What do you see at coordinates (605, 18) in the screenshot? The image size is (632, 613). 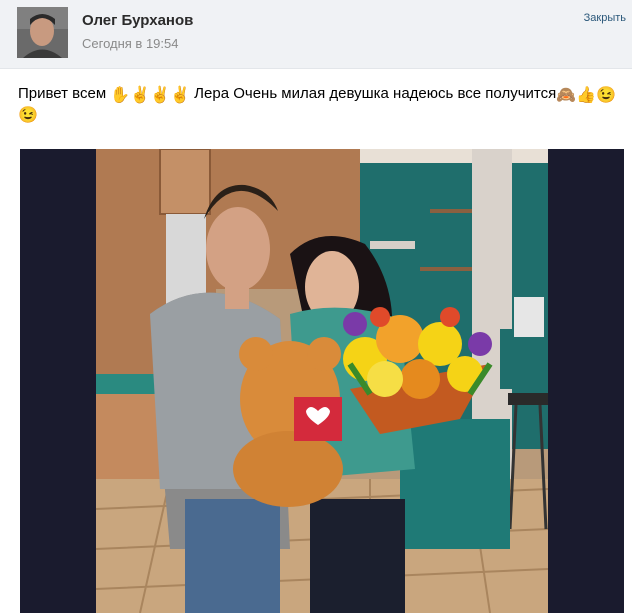 I see `close-link: Закрыть` at bounding box center [605, 18].